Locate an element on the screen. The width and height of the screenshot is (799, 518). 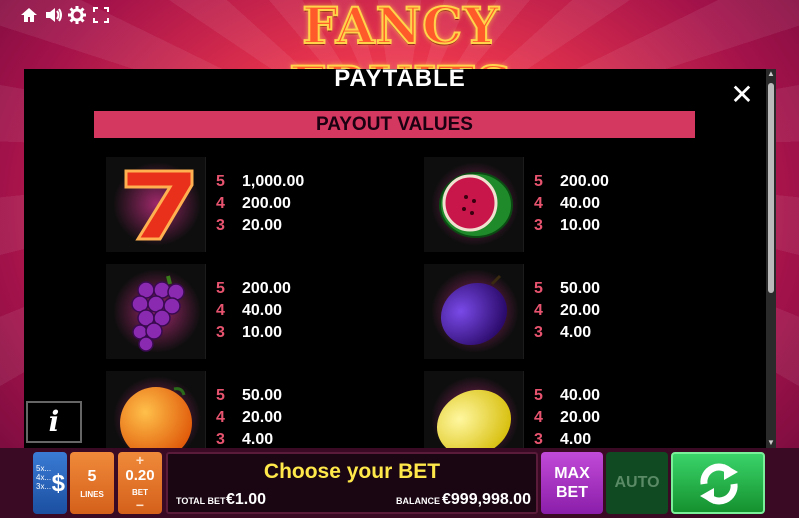
watermelon-symbol is located at coordinates (474, 204).